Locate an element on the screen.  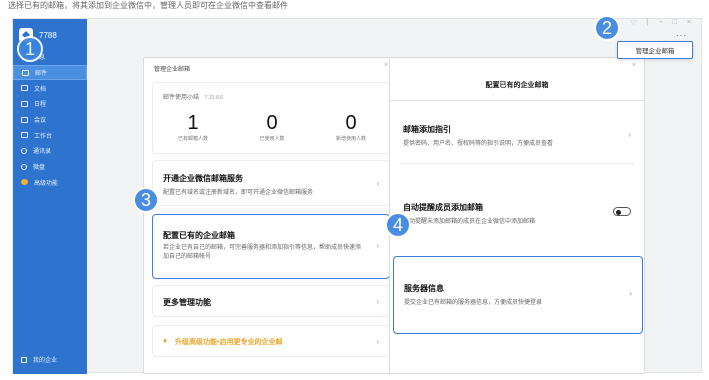
stat-value: 1 is located at coordinates (193, 123).